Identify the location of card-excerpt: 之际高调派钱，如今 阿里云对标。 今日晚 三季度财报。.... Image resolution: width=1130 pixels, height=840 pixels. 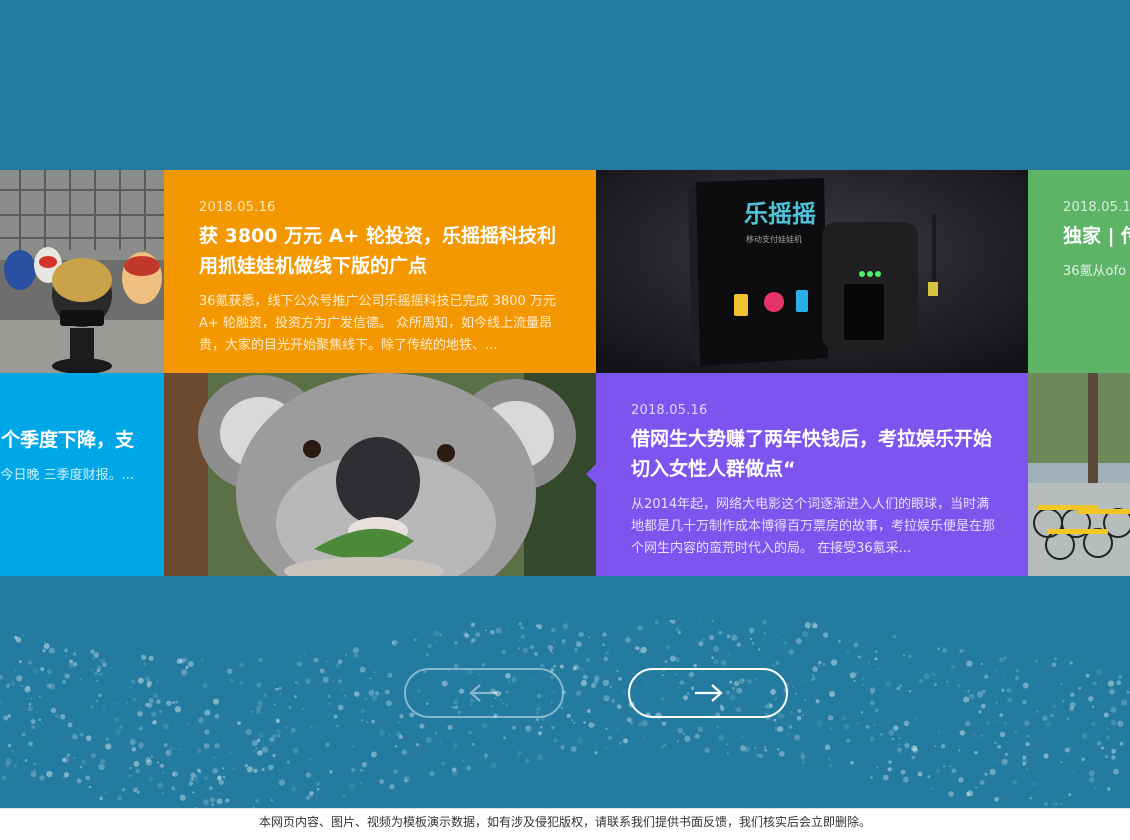
(67, 475).